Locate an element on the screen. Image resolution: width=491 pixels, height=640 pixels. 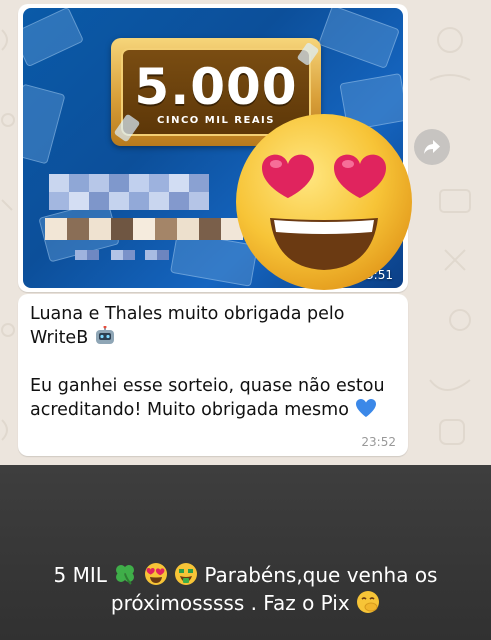
message-line: Luana e Thales muito obrigada pelo is located at coordinates (212, 314).